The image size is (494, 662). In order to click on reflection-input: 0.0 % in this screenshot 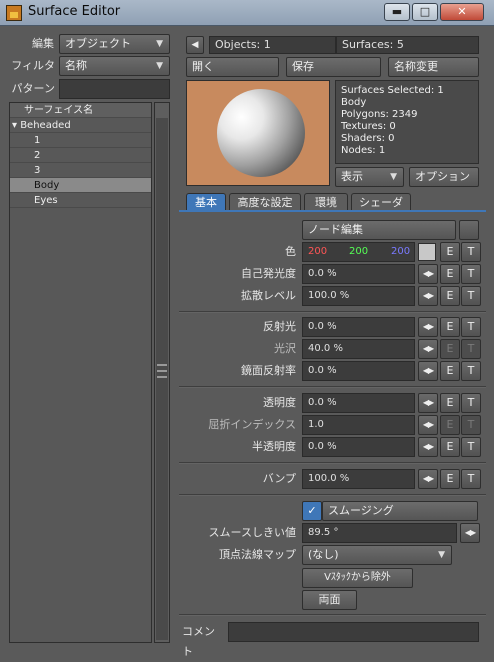, I will do `click(358, 371)`.